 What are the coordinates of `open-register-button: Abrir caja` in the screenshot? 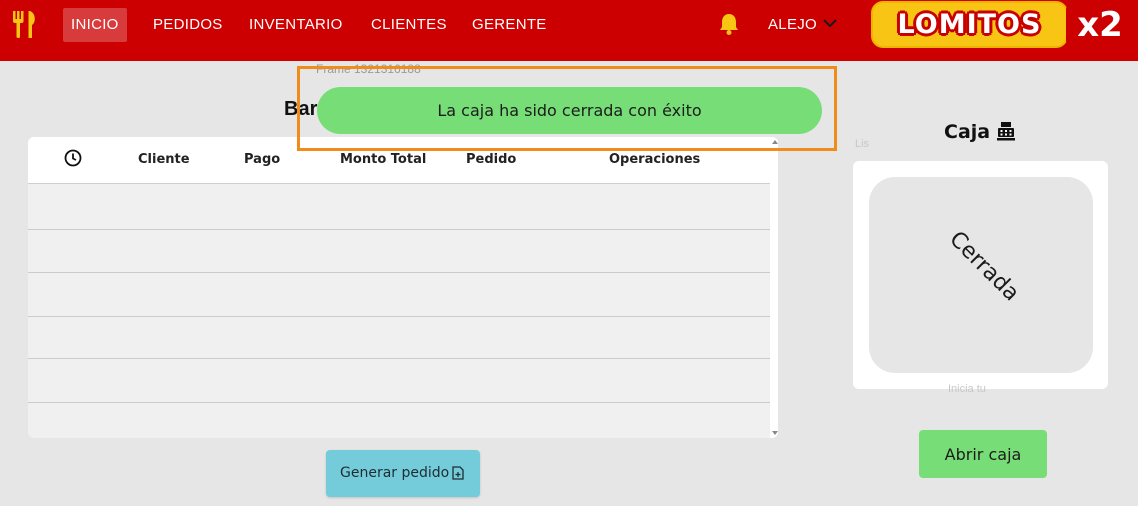 It's located at (983, 454).